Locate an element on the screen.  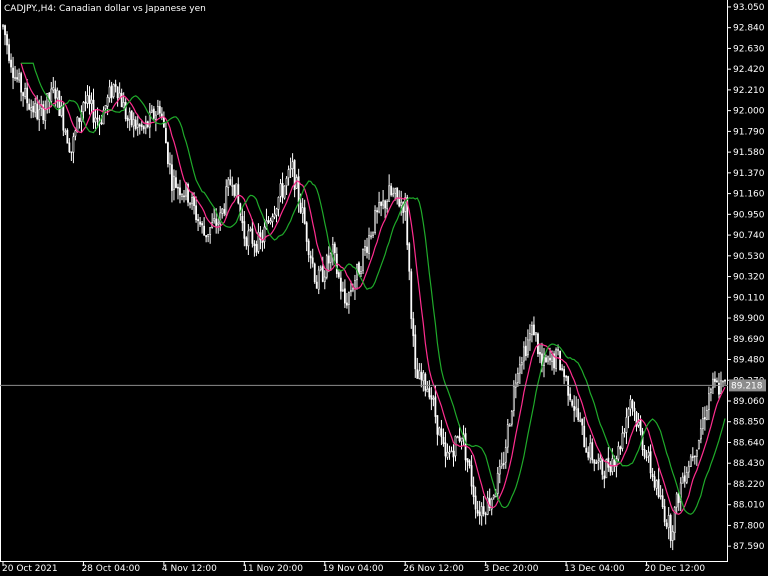
time-tick-label: 3 Dec 20:00 is located at coordinates (511, 569).